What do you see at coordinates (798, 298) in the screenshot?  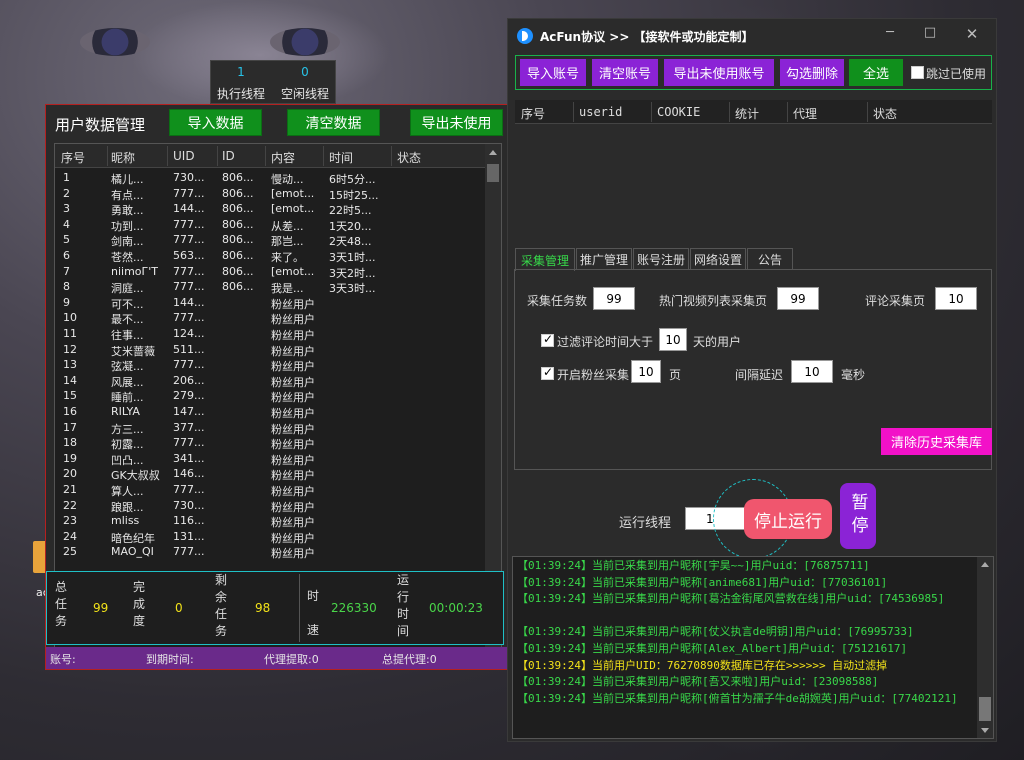 I see `hot-pages-input: 99` at bounding box center [798, 298].